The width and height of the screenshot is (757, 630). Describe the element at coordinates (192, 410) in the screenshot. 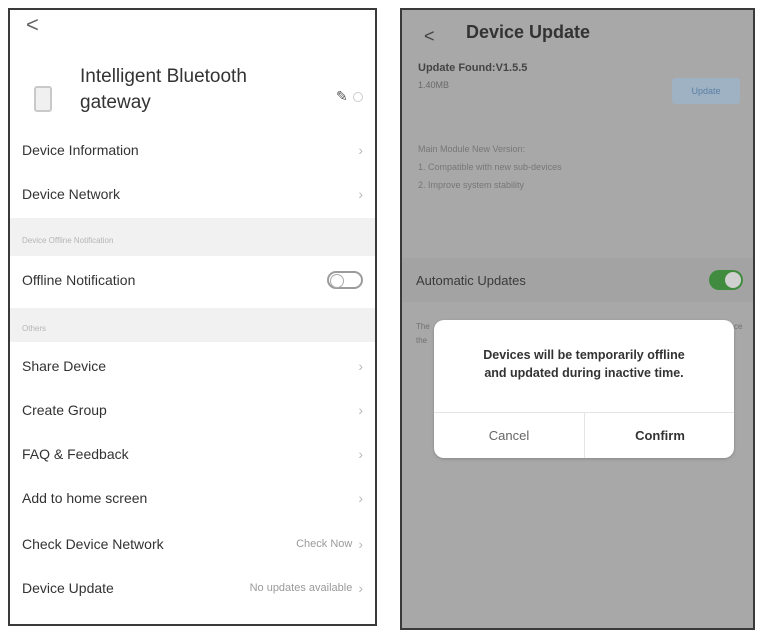

I see `row-create-group: Create Group ›` at that location.